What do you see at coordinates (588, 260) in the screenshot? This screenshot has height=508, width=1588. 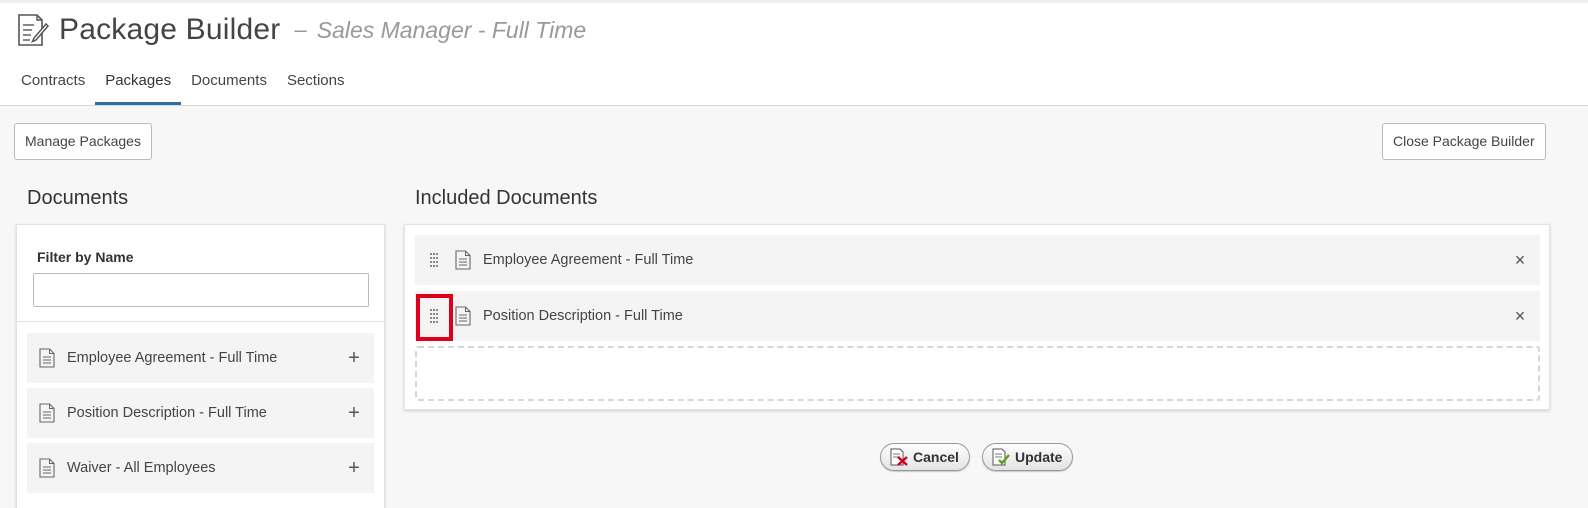 I see `included-item-label: Employee Agreement - Full Time` at bounding box center [588, 260].